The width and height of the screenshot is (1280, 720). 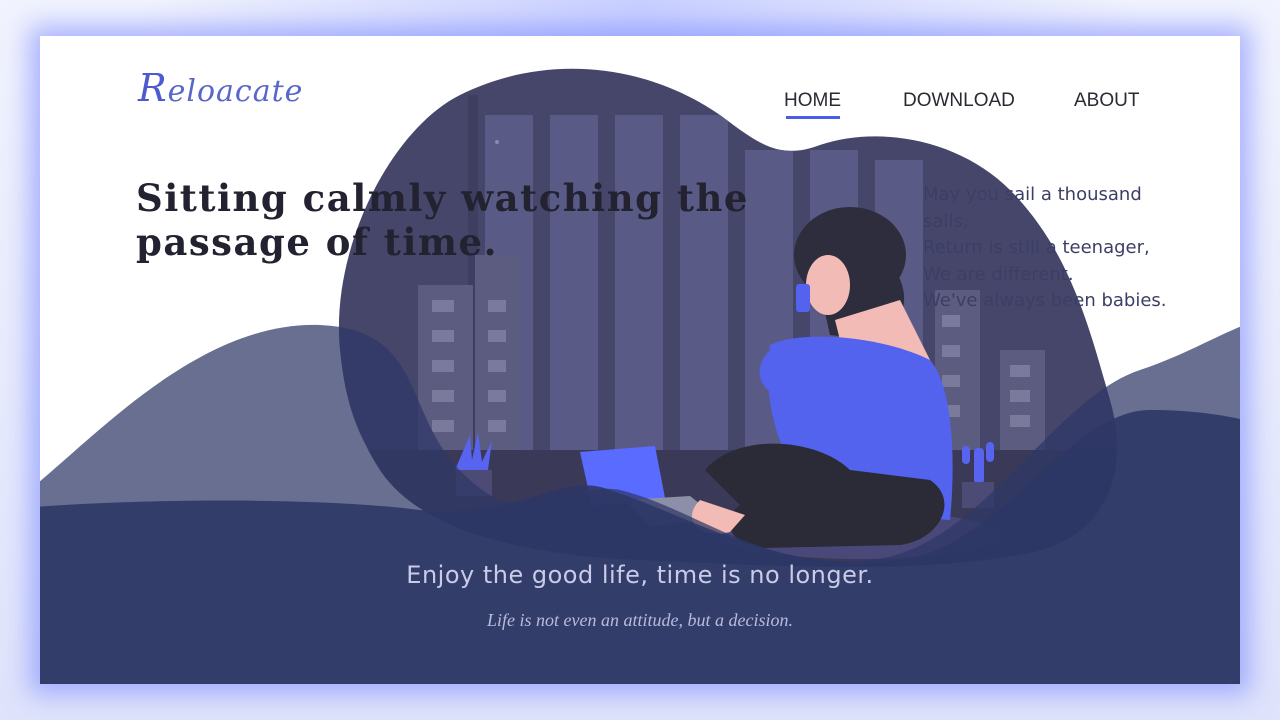 What do you see at coordinates (1106, 101) in the screenshot?
I see `nav-about: ABOUT` at bounding box center [1106, 101].